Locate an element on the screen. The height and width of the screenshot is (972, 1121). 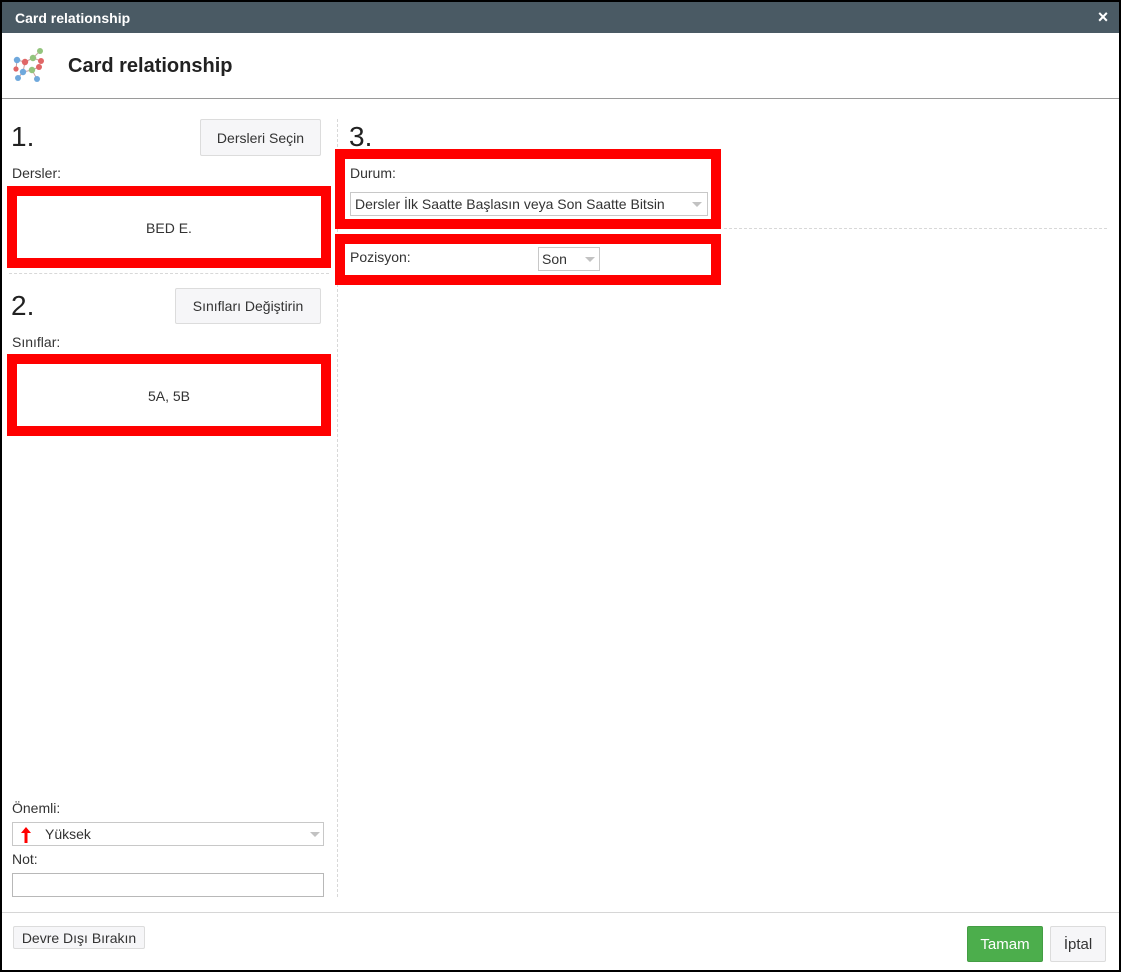
lessons-box: BED E. is located at coordinates (169, 227).